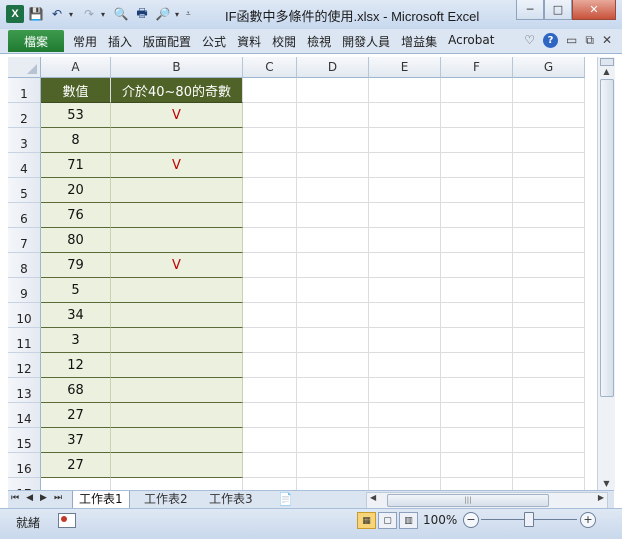  I want to click on value-cell: 8, so click(76, 140).